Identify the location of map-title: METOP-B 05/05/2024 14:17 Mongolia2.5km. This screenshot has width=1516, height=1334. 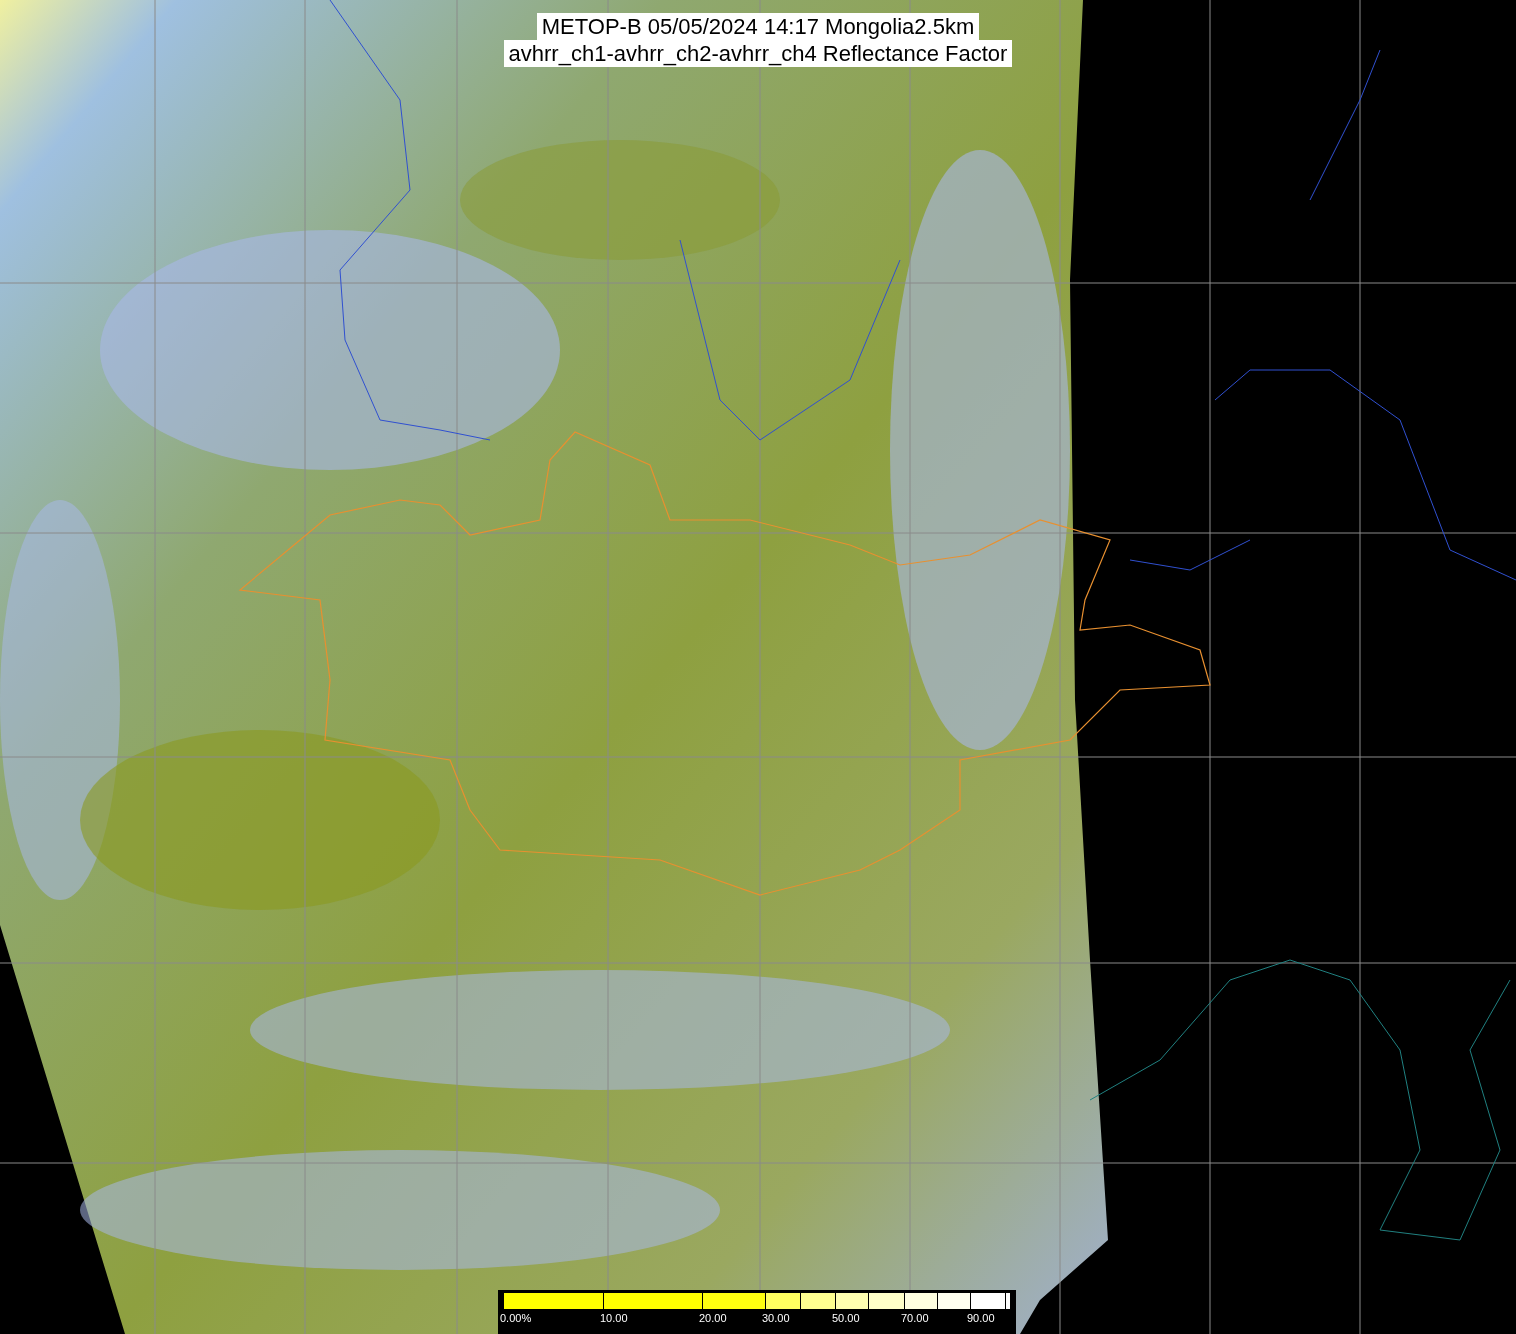
(758, 26).